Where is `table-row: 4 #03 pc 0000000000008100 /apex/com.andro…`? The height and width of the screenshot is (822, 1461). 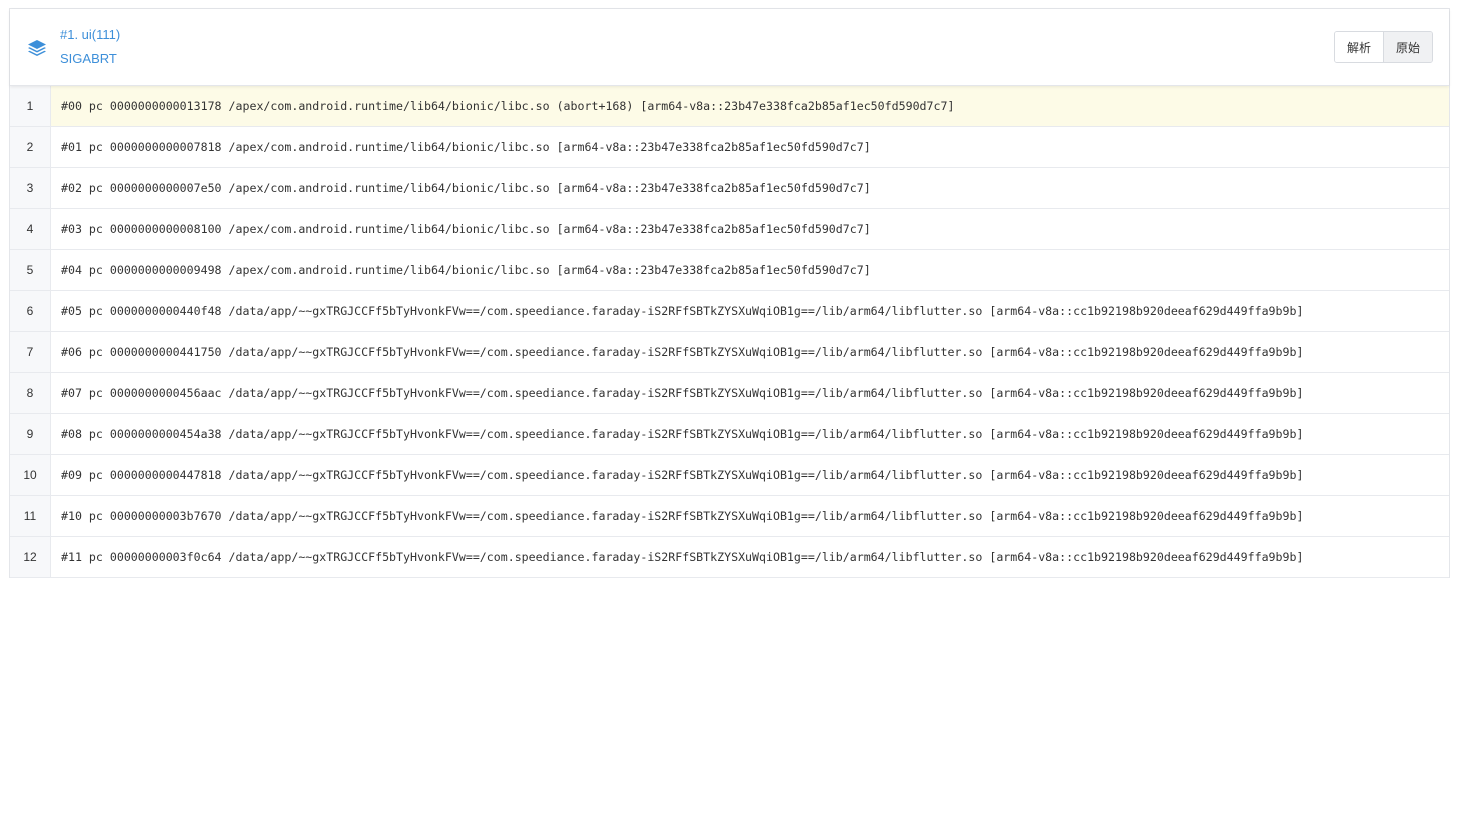 table-row: 4 #03 pc 0000000000008100 /apex/com.andro… is located at coordinates (729, 229).